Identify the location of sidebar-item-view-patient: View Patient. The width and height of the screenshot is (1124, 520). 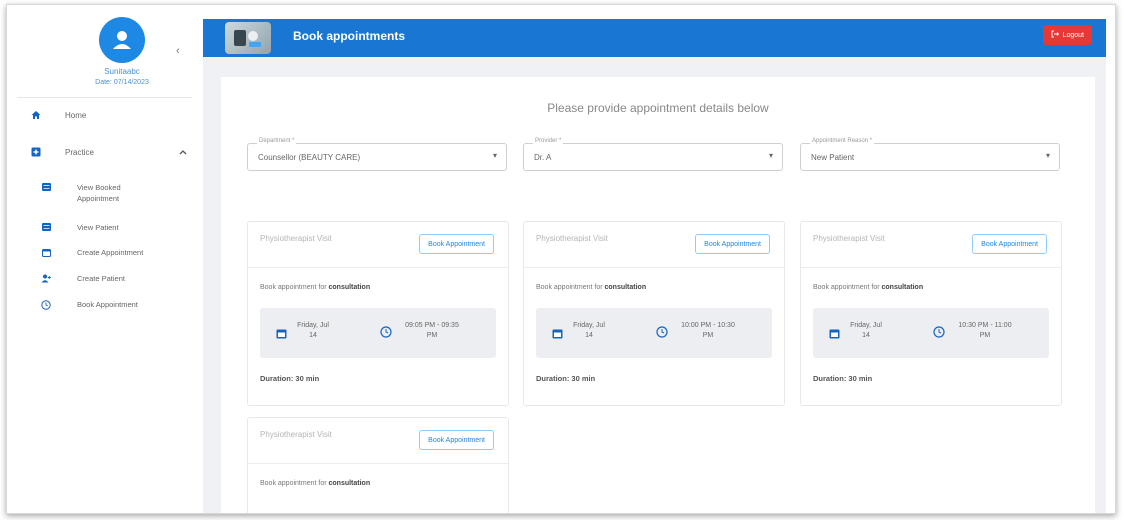
(79, 227).